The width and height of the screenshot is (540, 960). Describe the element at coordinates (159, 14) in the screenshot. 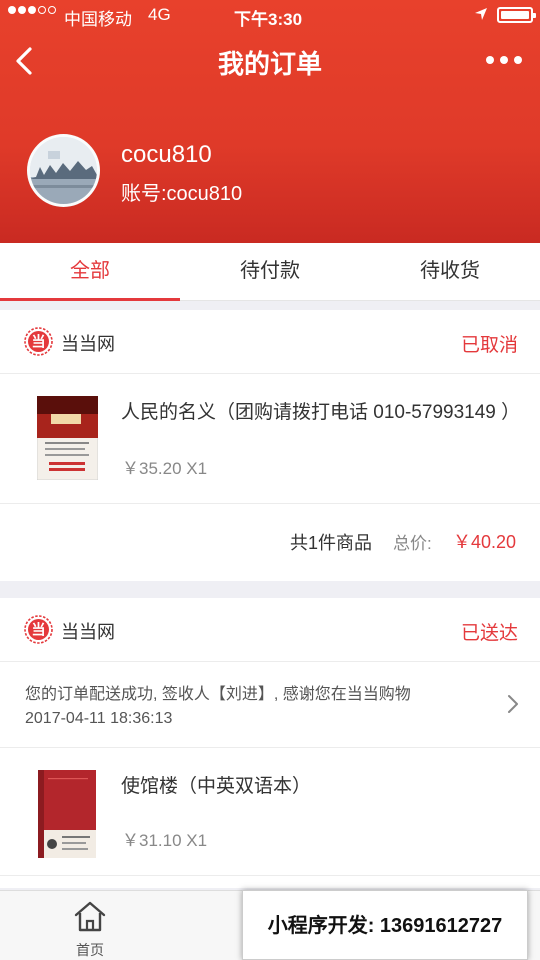

I see `network-label: 4G` at that location.